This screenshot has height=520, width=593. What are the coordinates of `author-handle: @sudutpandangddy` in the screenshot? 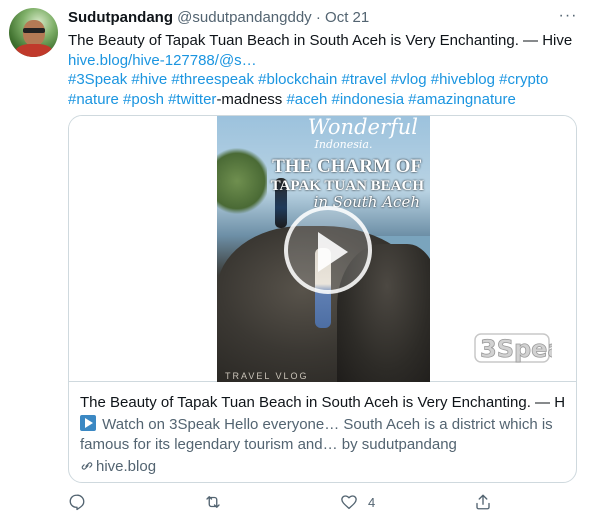 It's located at (244, 17).